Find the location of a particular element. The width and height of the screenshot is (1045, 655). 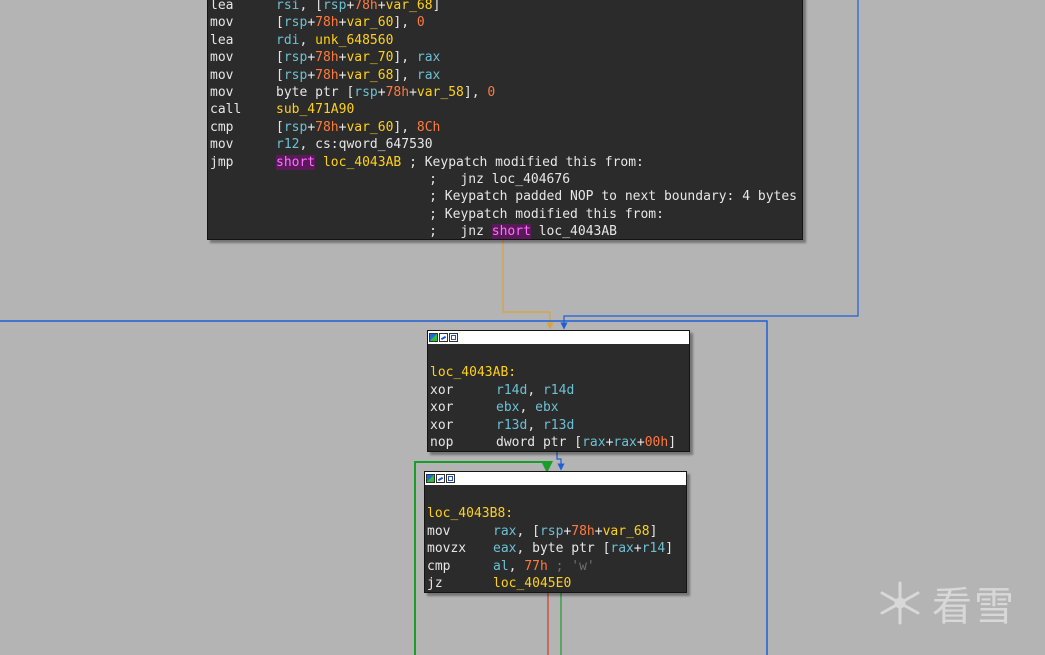

asm-operand: , is located at coordinates (535, 425).